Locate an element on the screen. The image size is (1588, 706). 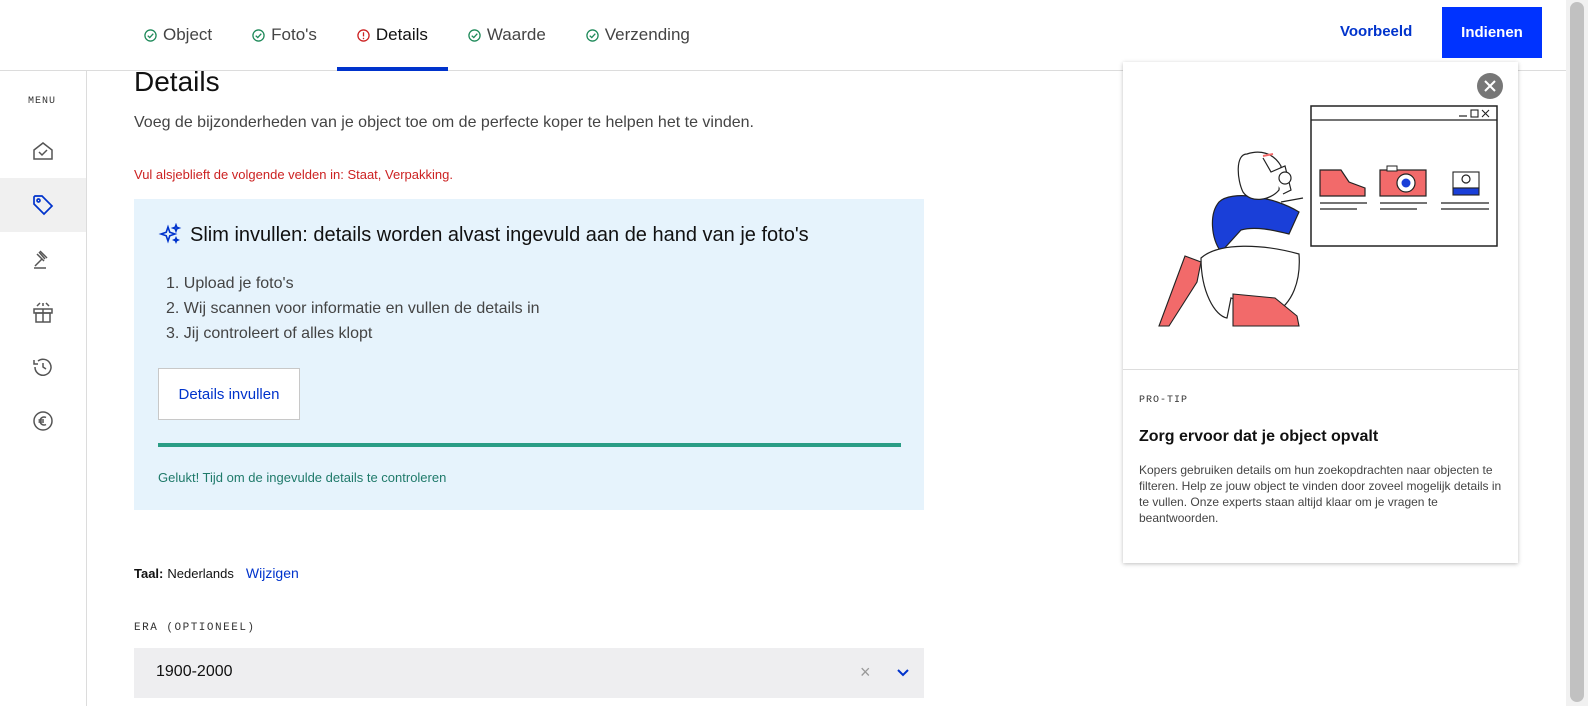
tag-icon is located at coordinates (43, 205).